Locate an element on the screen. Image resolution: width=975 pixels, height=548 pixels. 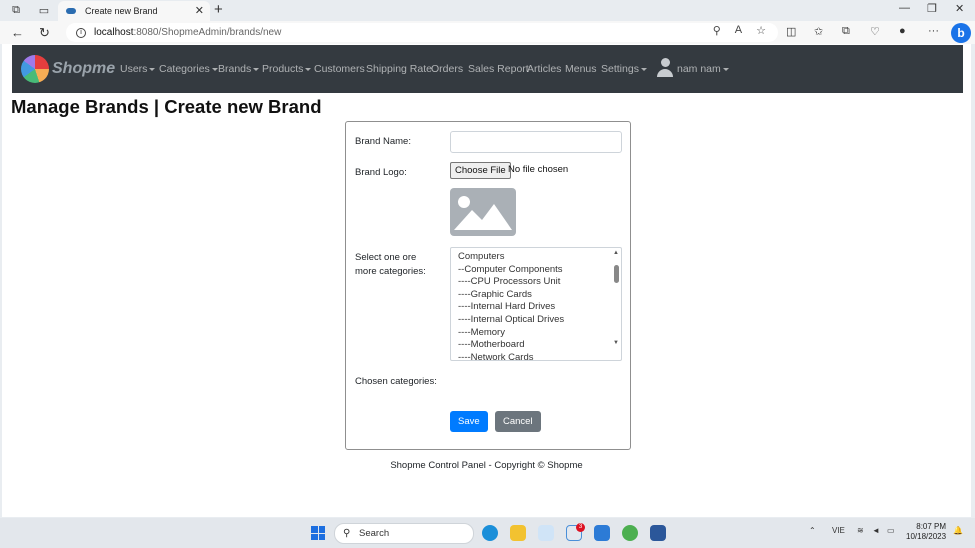
restore-icon: ❐ is located at coordinates (932, 8).